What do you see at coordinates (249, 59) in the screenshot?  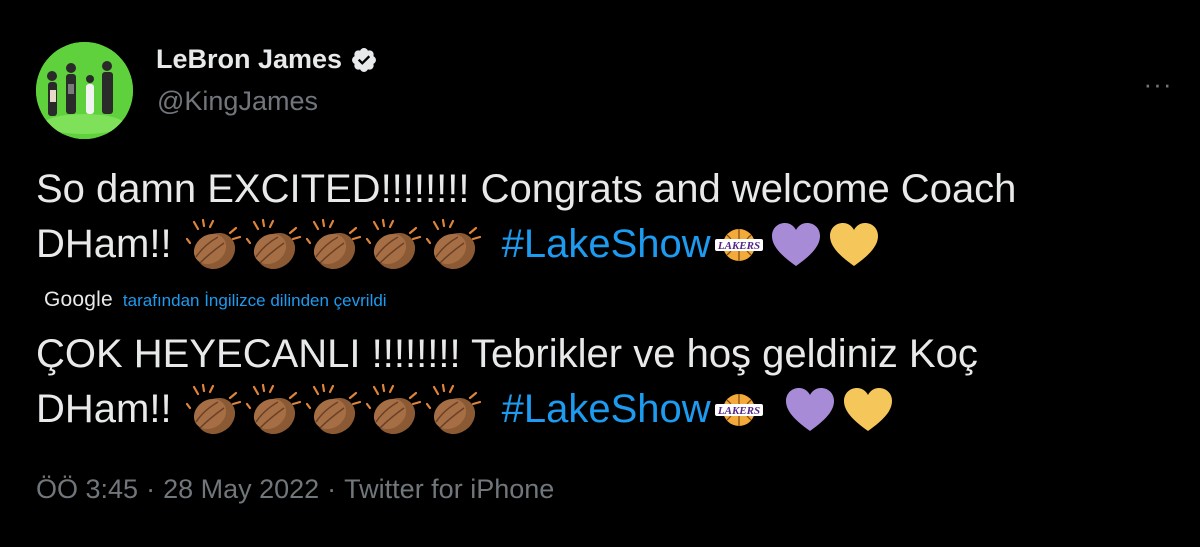 I see `author-display-name: LeBron James` at bounding box center [249, 59].